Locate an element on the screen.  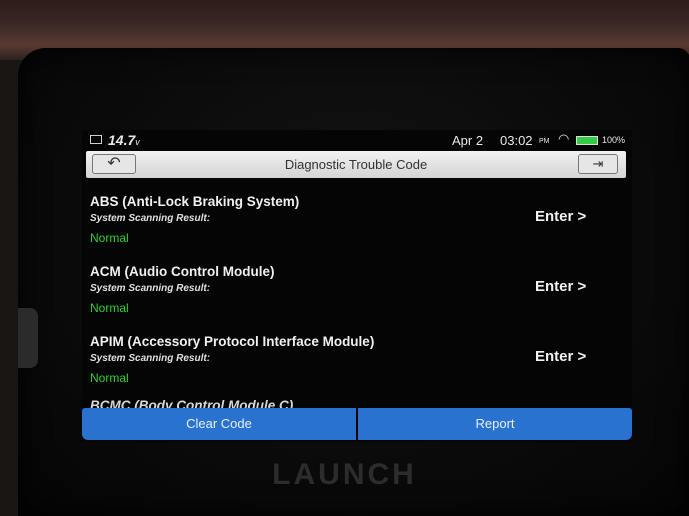
exit-icon: ⇥ is located at coordinates (598, 163).